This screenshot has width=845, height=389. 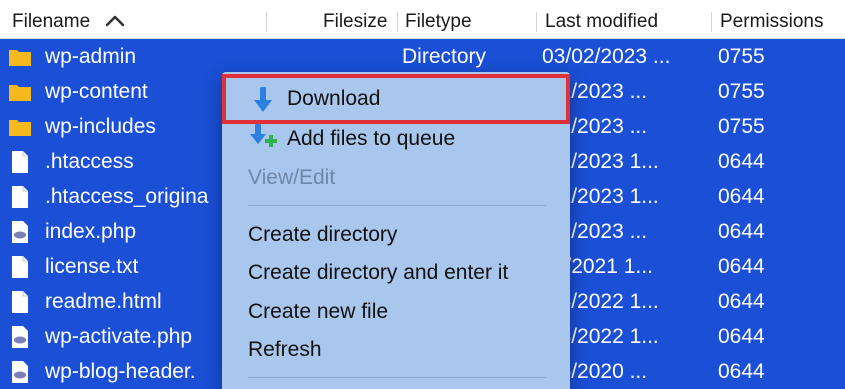 I want to click on file-row-wp-admin: wp-admin Directory 03/02/2023 ... 0755, so click(x=422, y=56).